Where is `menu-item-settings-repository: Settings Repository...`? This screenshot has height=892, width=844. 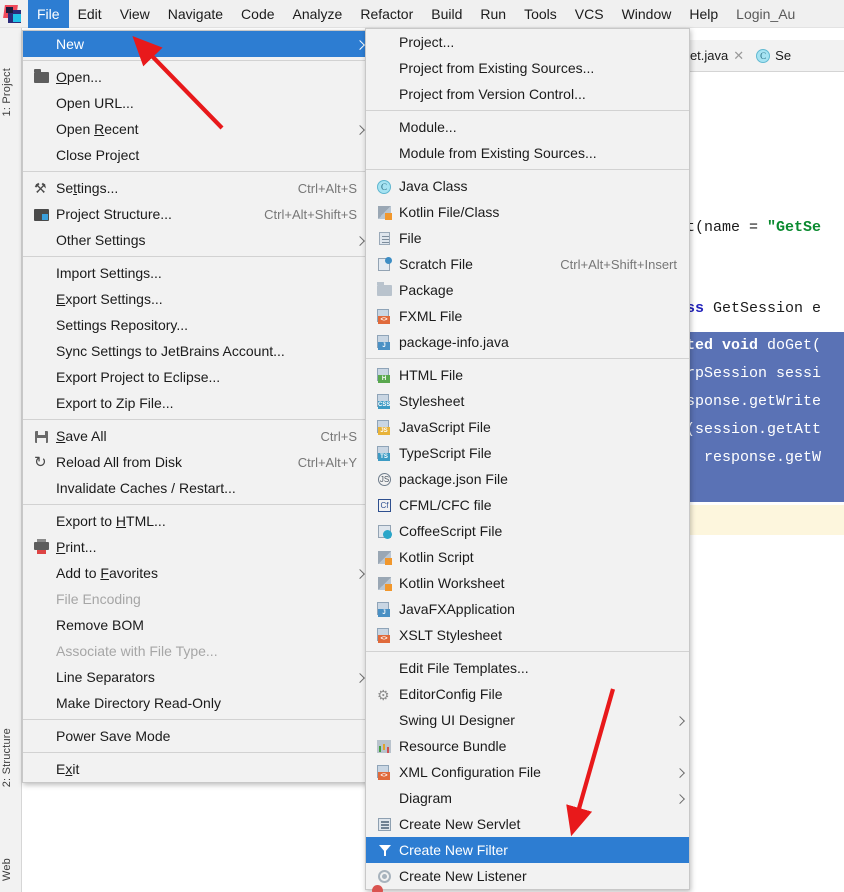 menu-item-settings-repository: Settings Repository... is located at coordinates (196, 325).